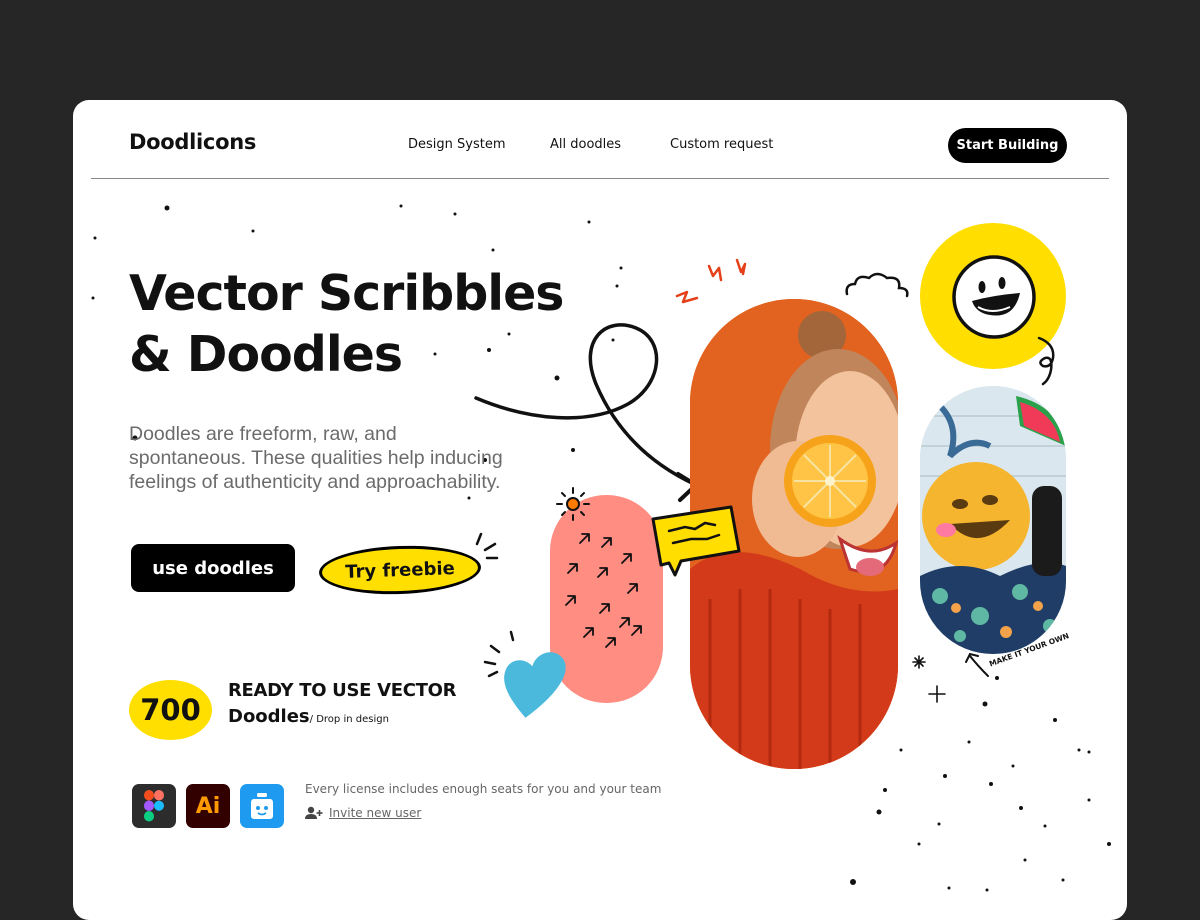 The image size is (1200, 920). Describe the element at coordinates (154, 806) in the screenshot. I see `figma-icon` at that location.